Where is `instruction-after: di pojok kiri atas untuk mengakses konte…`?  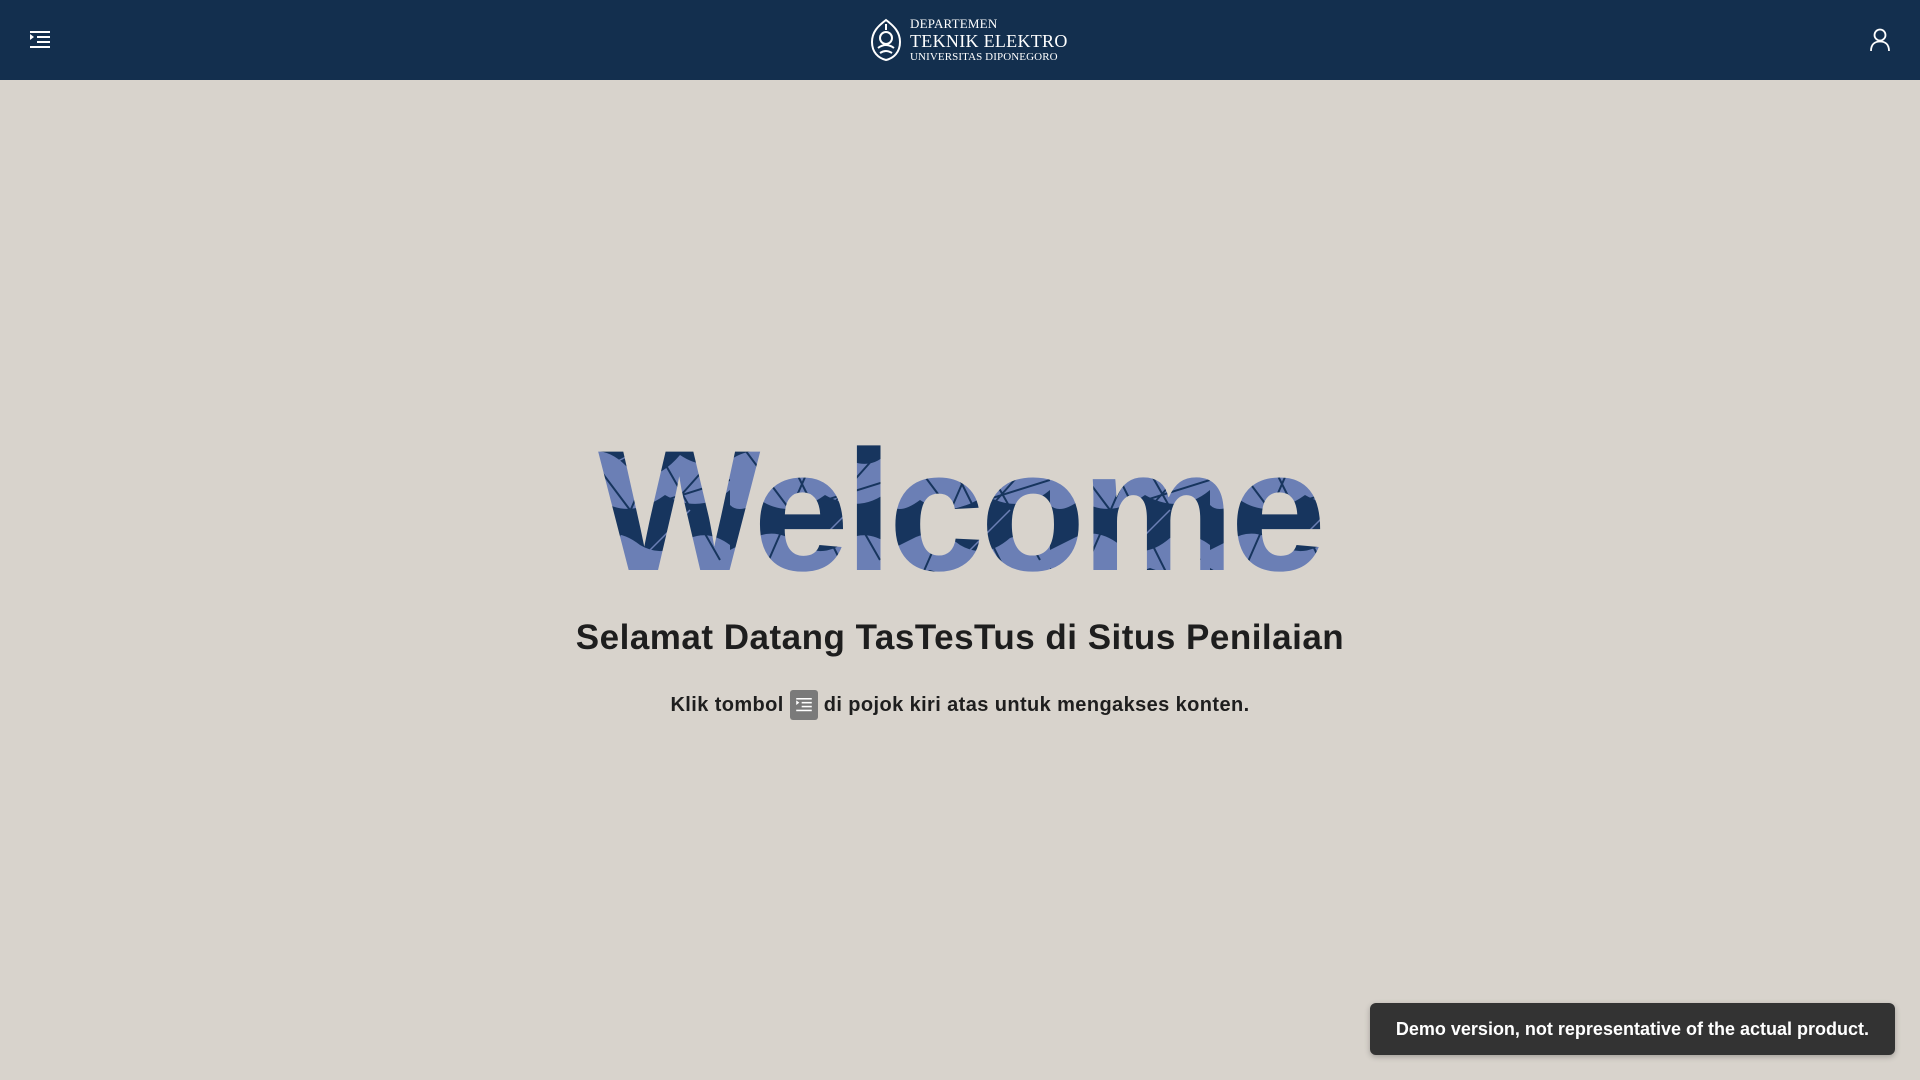 instruction-after: di pojok kiri atas untuk mengakses konte… is located at coordinates (1036, 704).